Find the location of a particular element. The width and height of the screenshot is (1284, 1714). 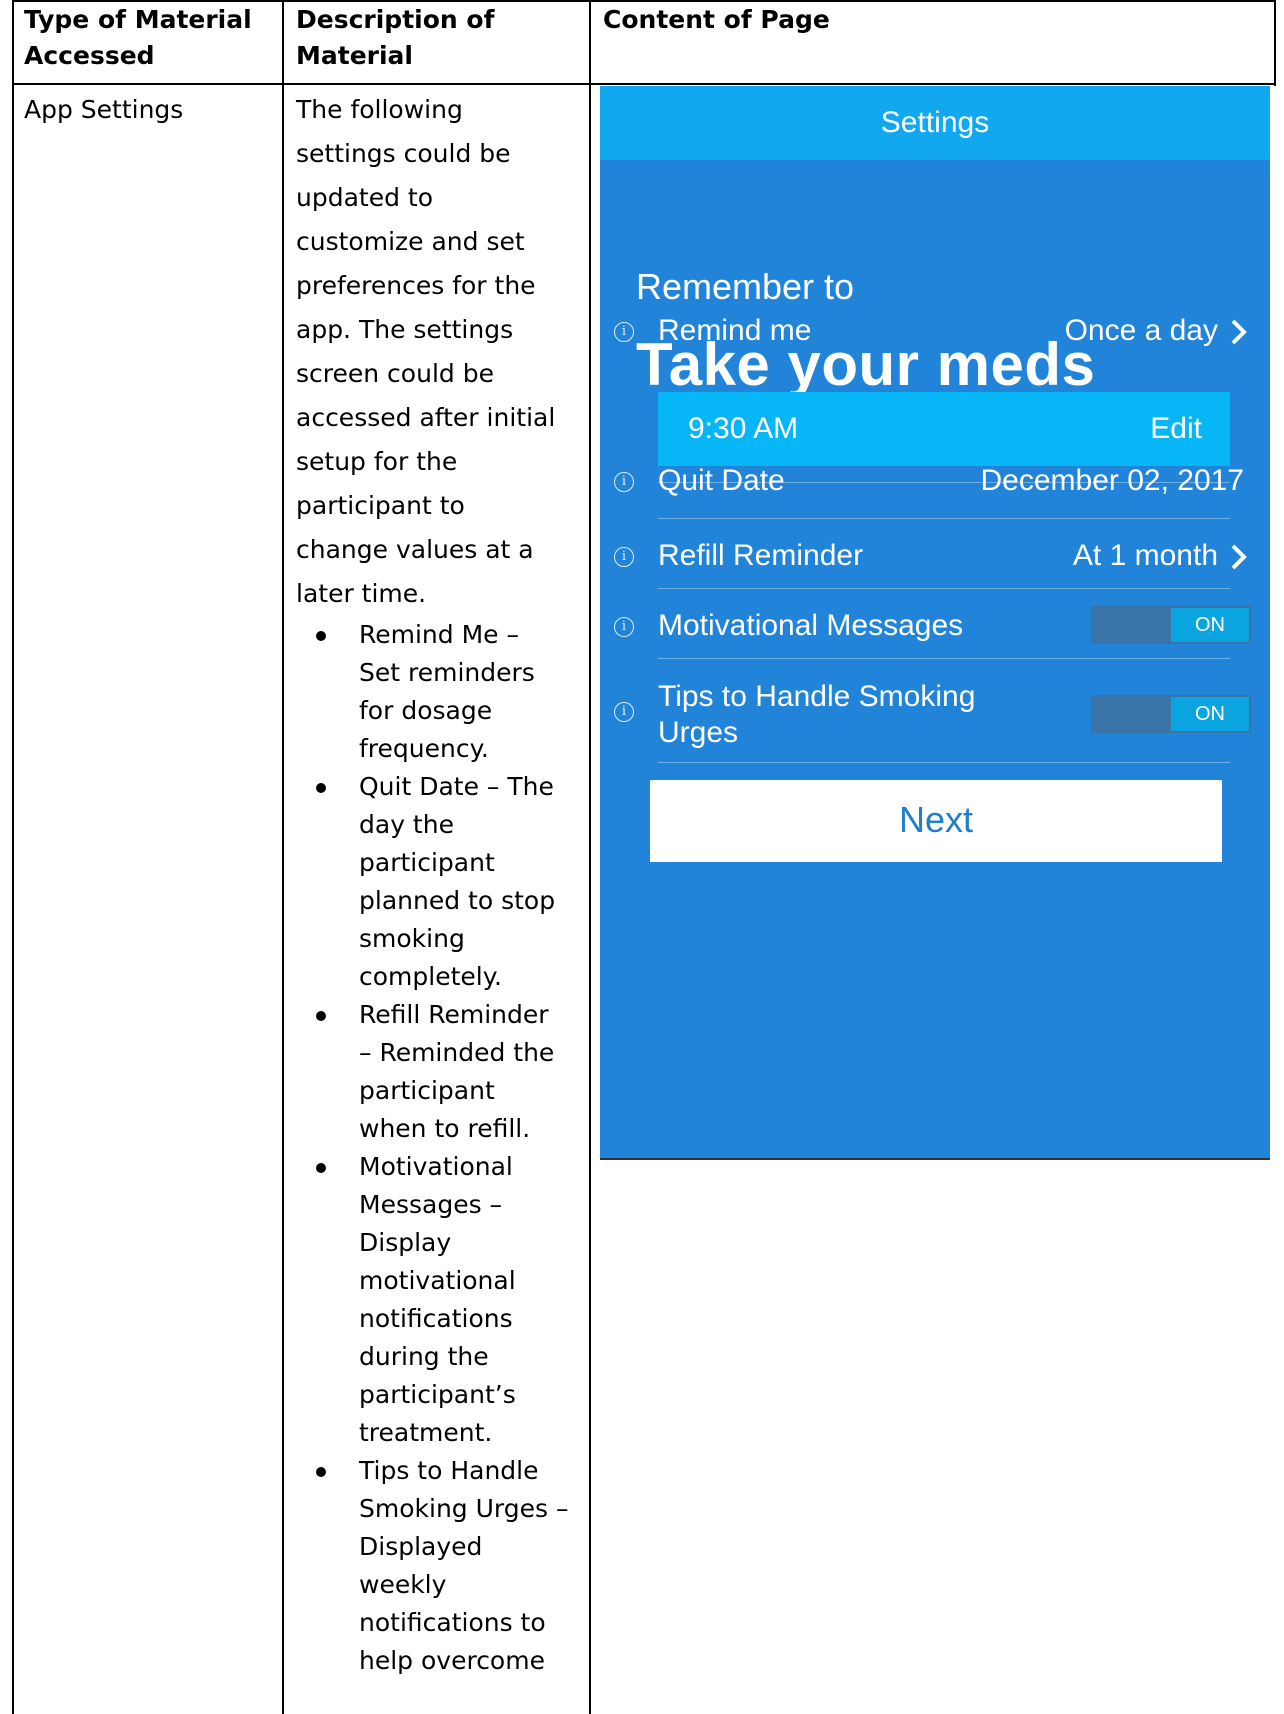

reminder-time: 9:30 AM is located at coordinates (743, 428).